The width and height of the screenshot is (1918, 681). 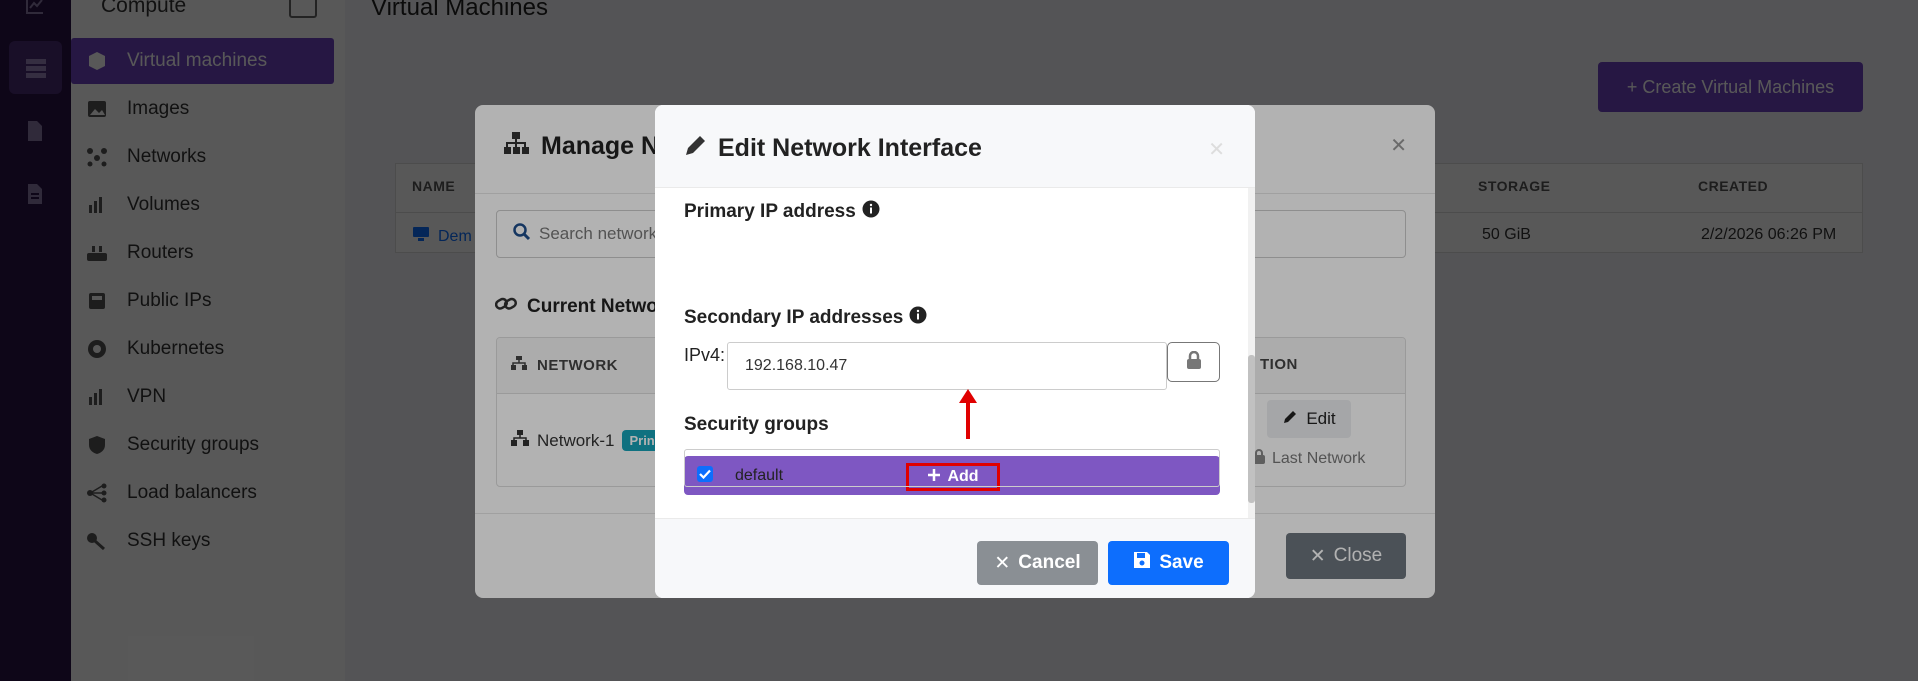 I want to click on edit-modal-title-text: Edit Network Interface, so click(x=850, y=148).